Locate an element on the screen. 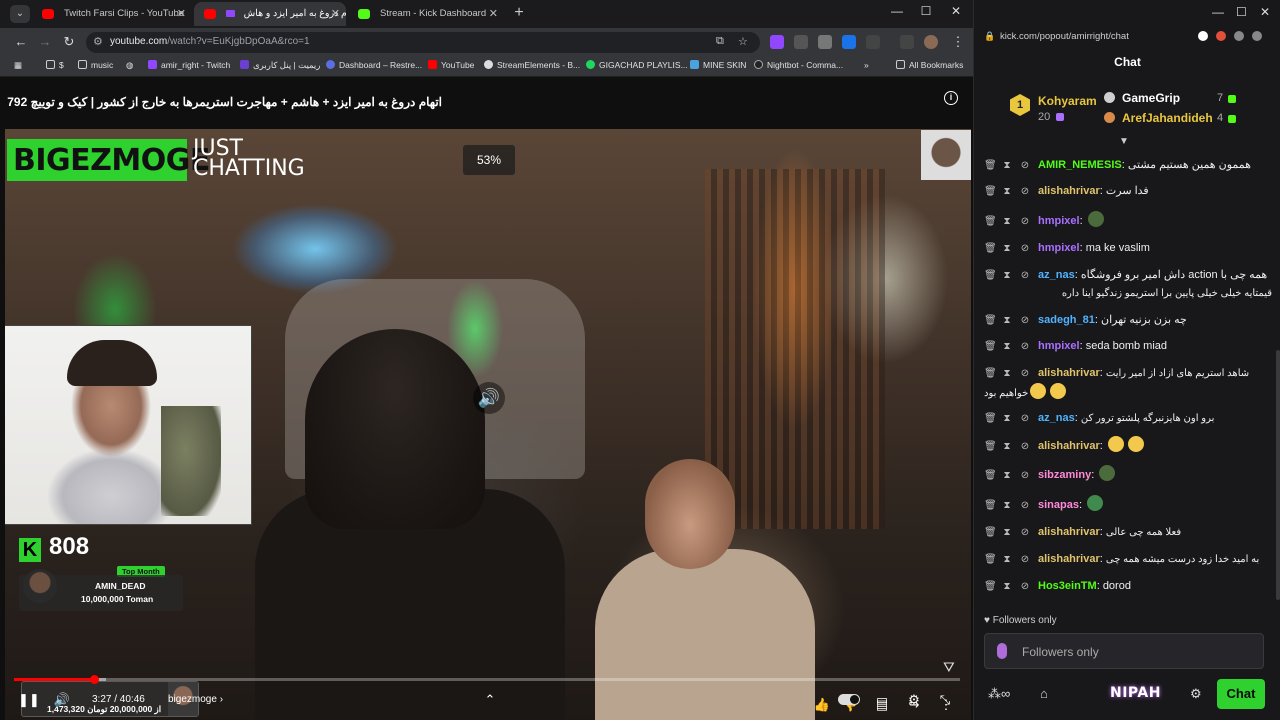  chat-username: AMIR_NEMESIS is located at coordinates (1080, 165).